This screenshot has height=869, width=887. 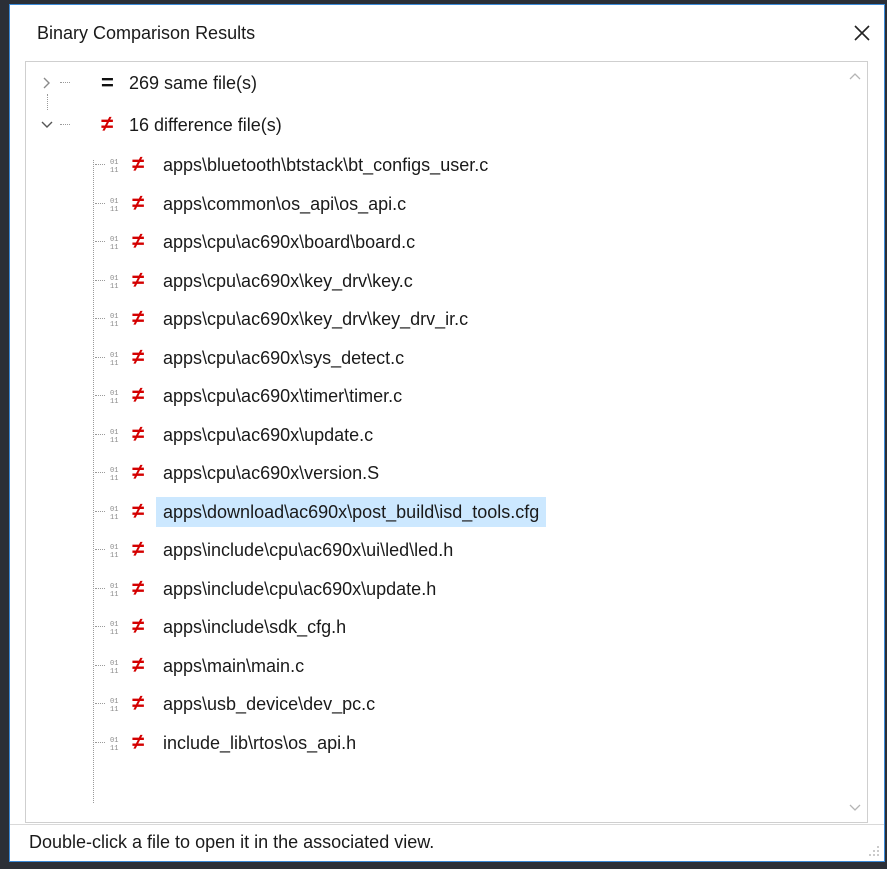 What do you see at coordinates (326, 165) in the screenshot?
I see `file-path-label: apps\bluetooth\btstack\bt_configs_user.c` at bounding box center [326, 165].